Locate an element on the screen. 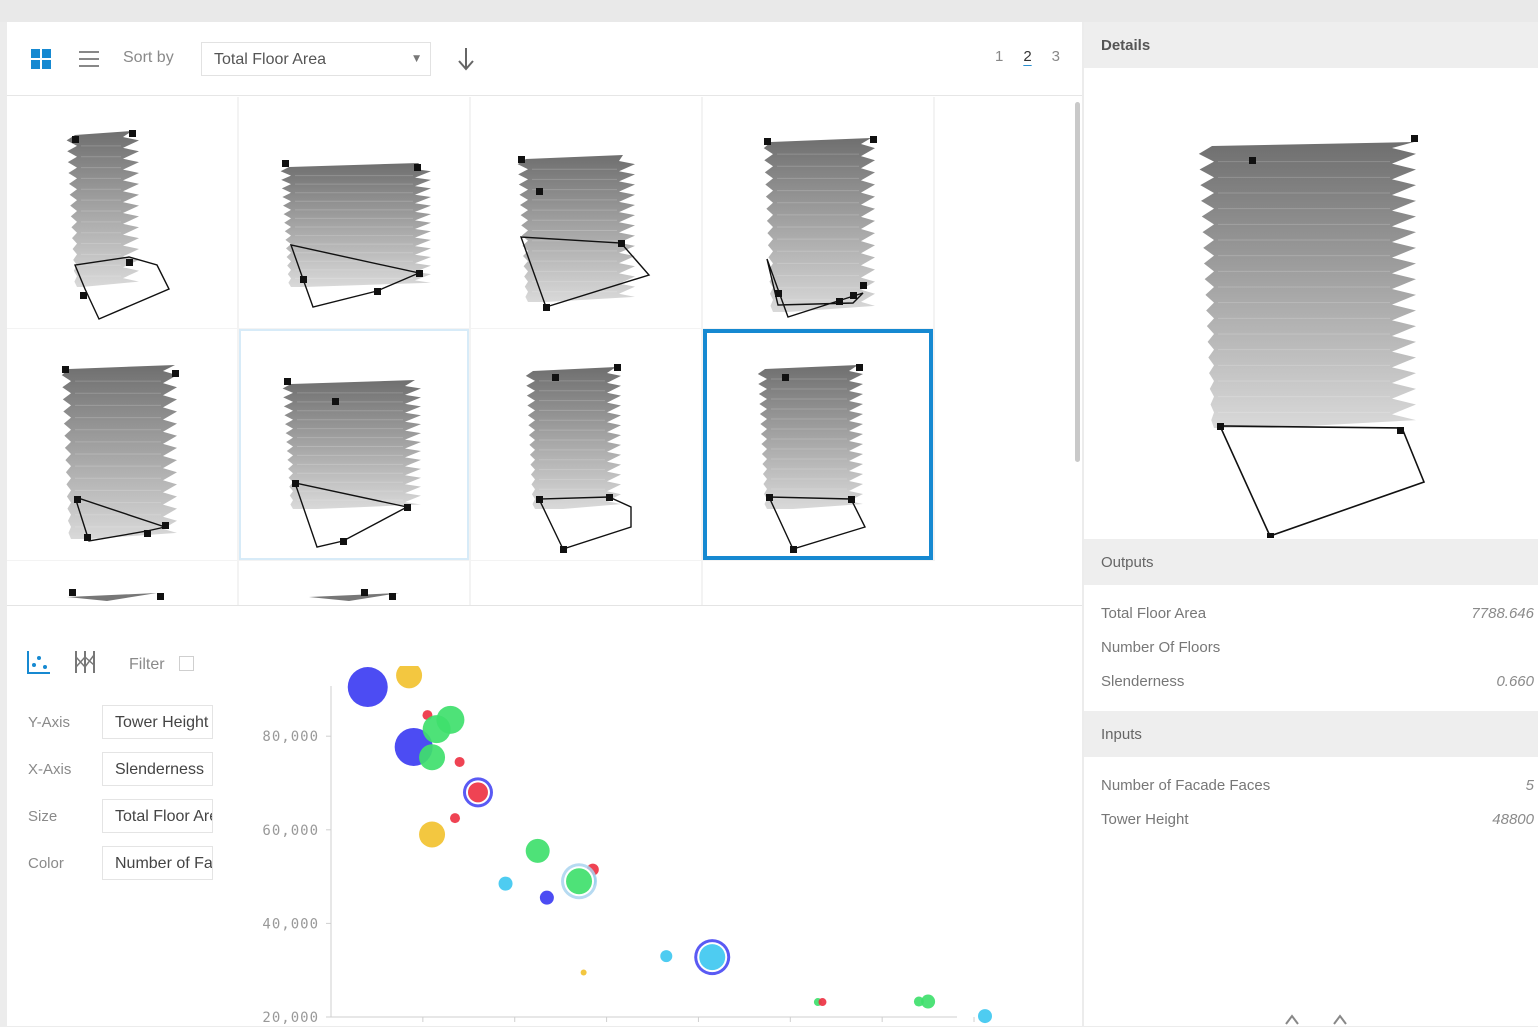 The image size is (1538, 1027). results-toolbar: Sort by Total Floor Area ▼ 1 2 3 is located at coordinates (544, 59).